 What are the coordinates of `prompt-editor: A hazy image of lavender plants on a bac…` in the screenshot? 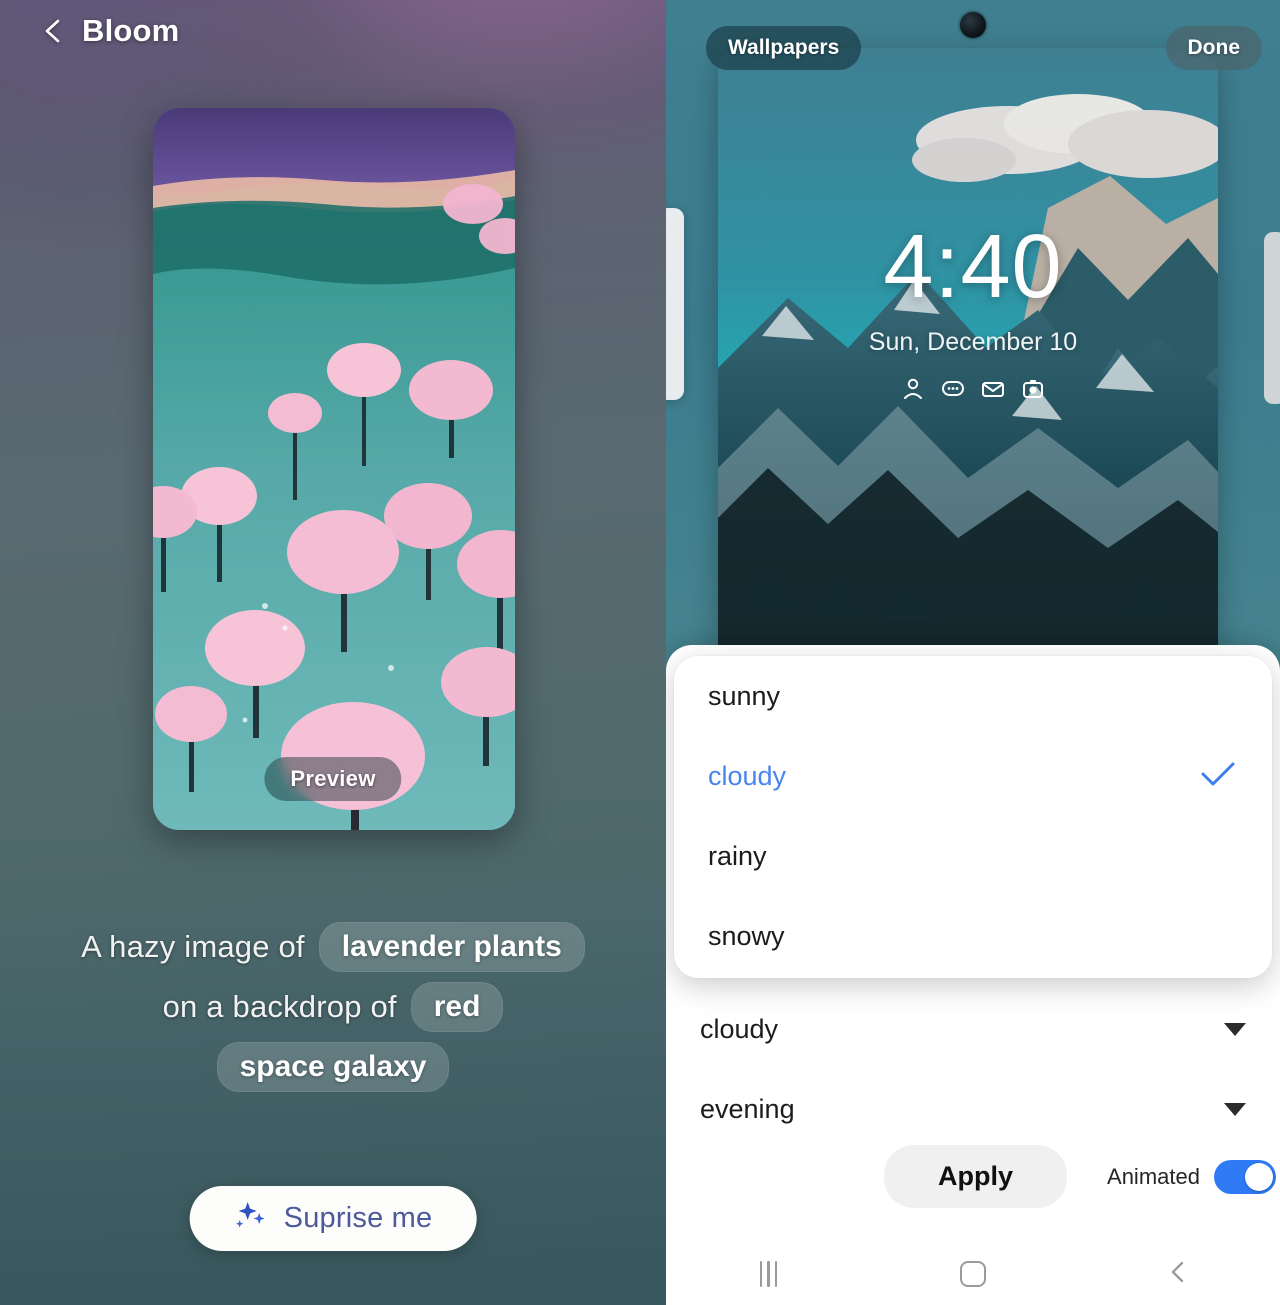 It's located at (333, 1007).